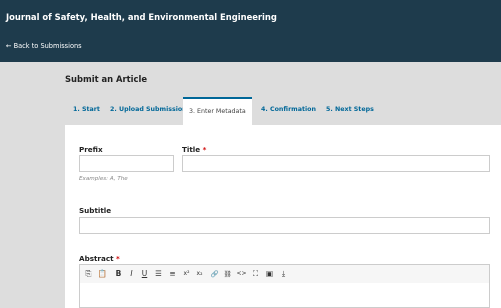  I want to click on abstract-editor, so click(284, 295).